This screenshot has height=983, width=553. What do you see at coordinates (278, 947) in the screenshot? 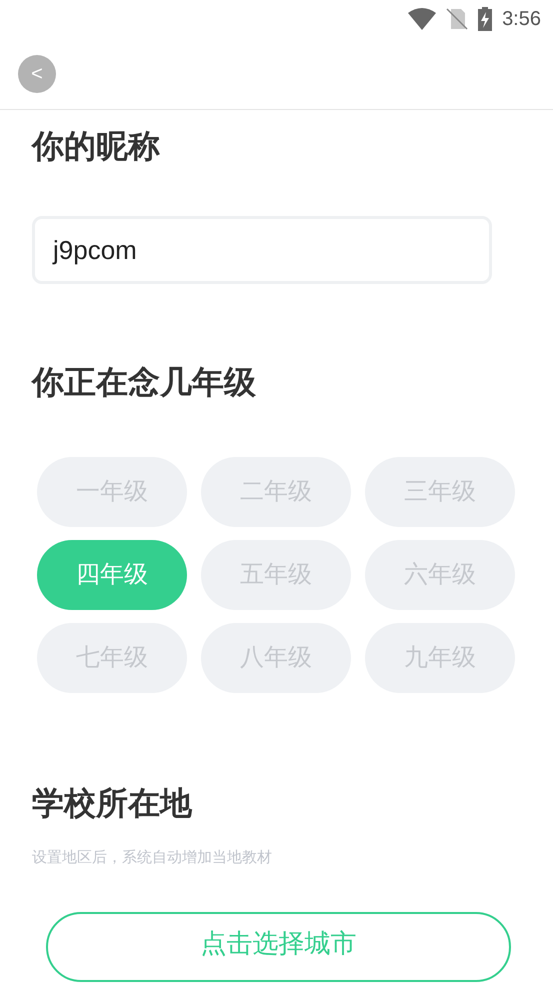
I see `select-city-button: 点击选择城市` at bounding box center [278, 947].